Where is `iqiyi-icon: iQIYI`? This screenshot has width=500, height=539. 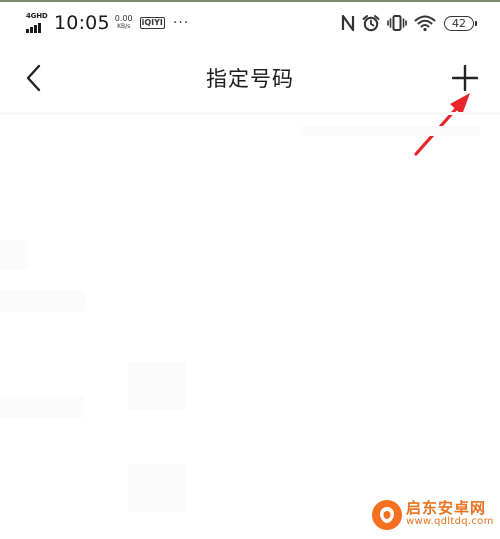
iqiyi-icon: iQIYI is located at coordinates (152, 23).